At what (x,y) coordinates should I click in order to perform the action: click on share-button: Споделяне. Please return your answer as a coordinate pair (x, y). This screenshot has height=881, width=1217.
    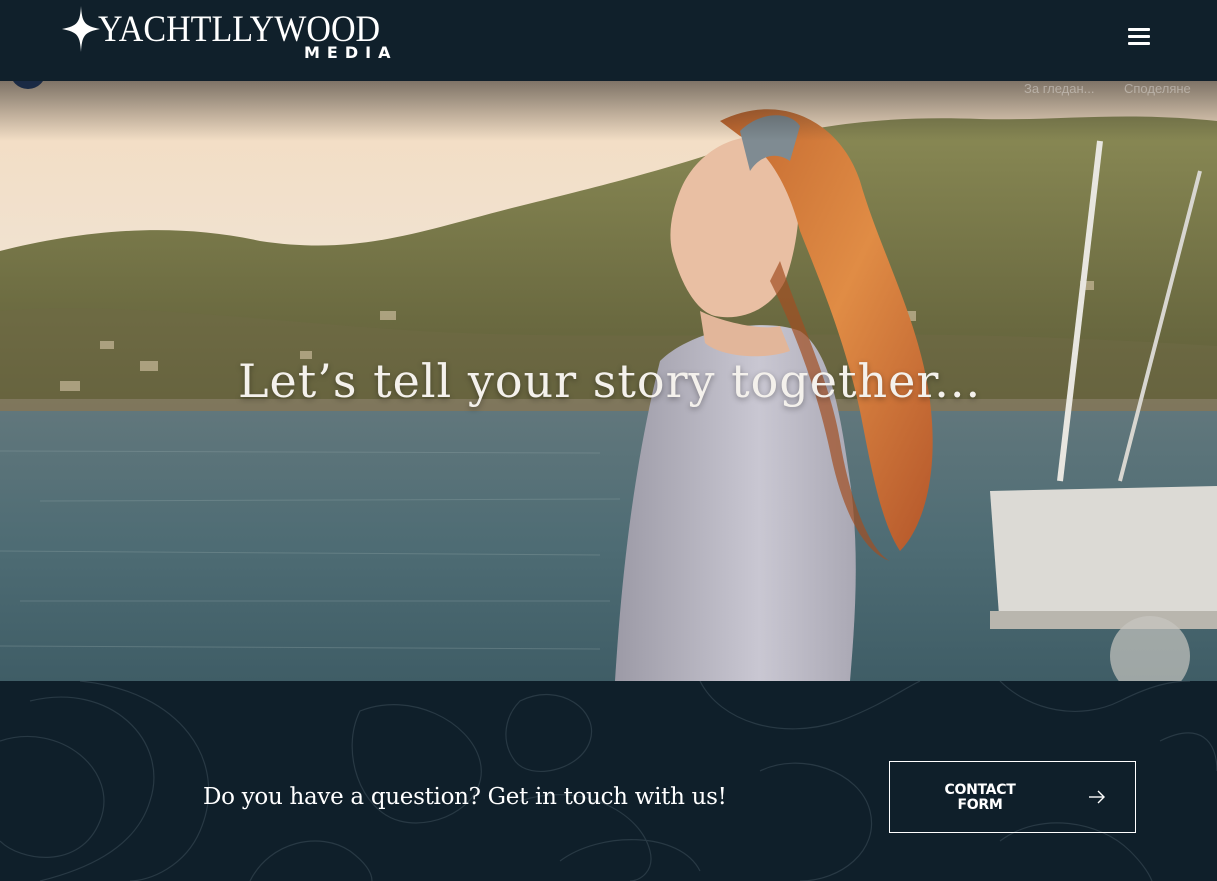
    Looking at the image, I should click on (1157, 88).